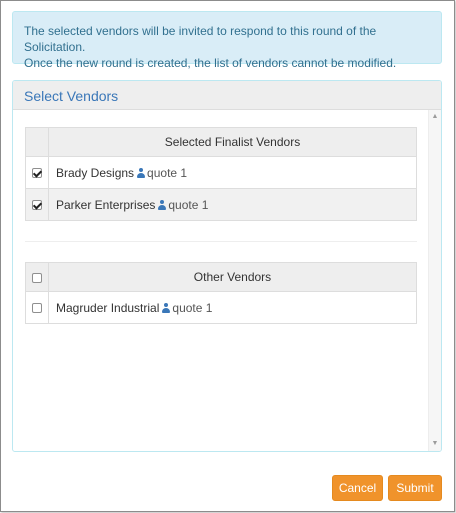  Describe the element at coordinates (227, 95) in the screenshot. I see `panel-title: Select Vendors` at that location.